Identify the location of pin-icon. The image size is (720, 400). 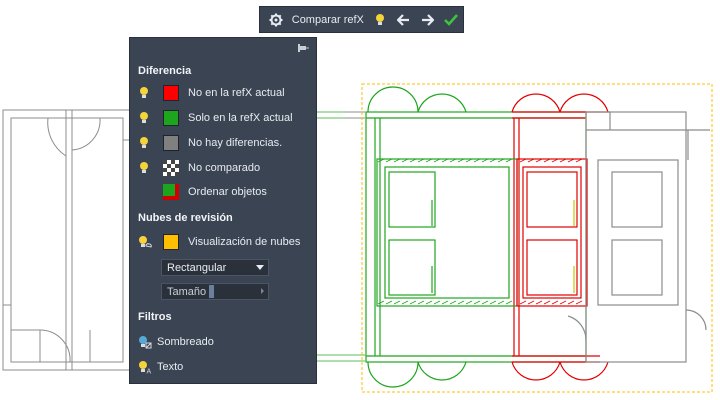
(304, 48).